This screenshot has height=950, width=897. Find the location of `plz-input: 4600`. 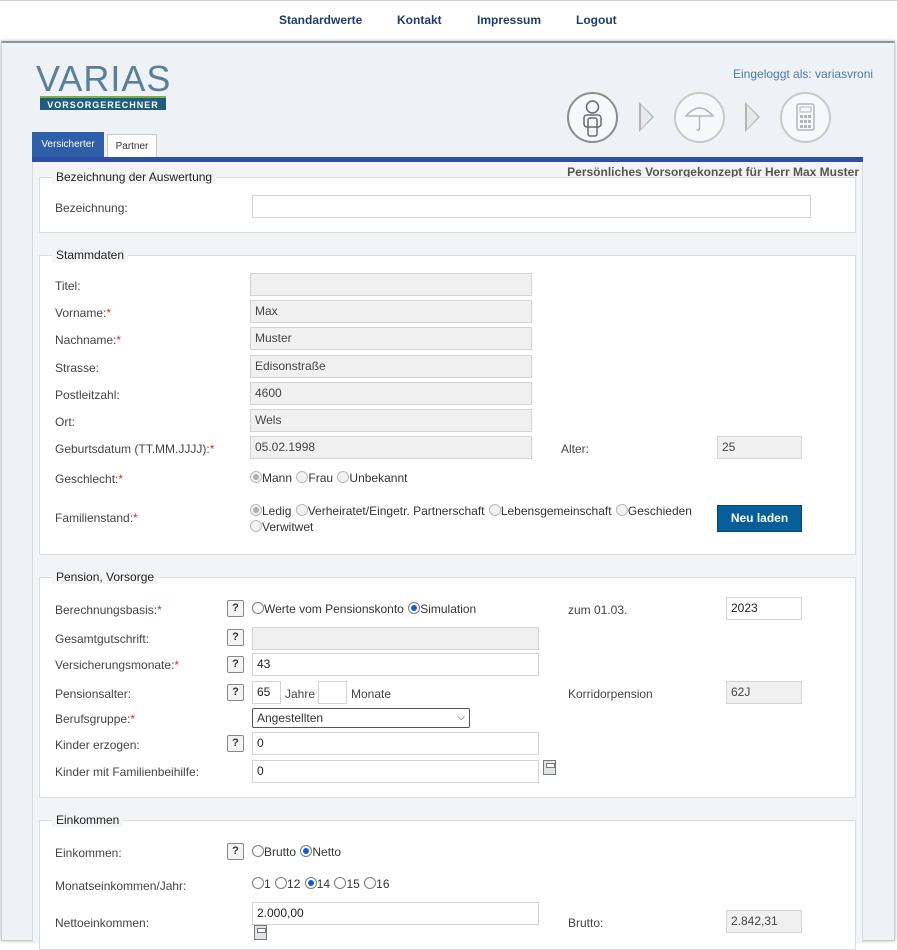

plz-input: 4600 is located at coordinates (391, 393).